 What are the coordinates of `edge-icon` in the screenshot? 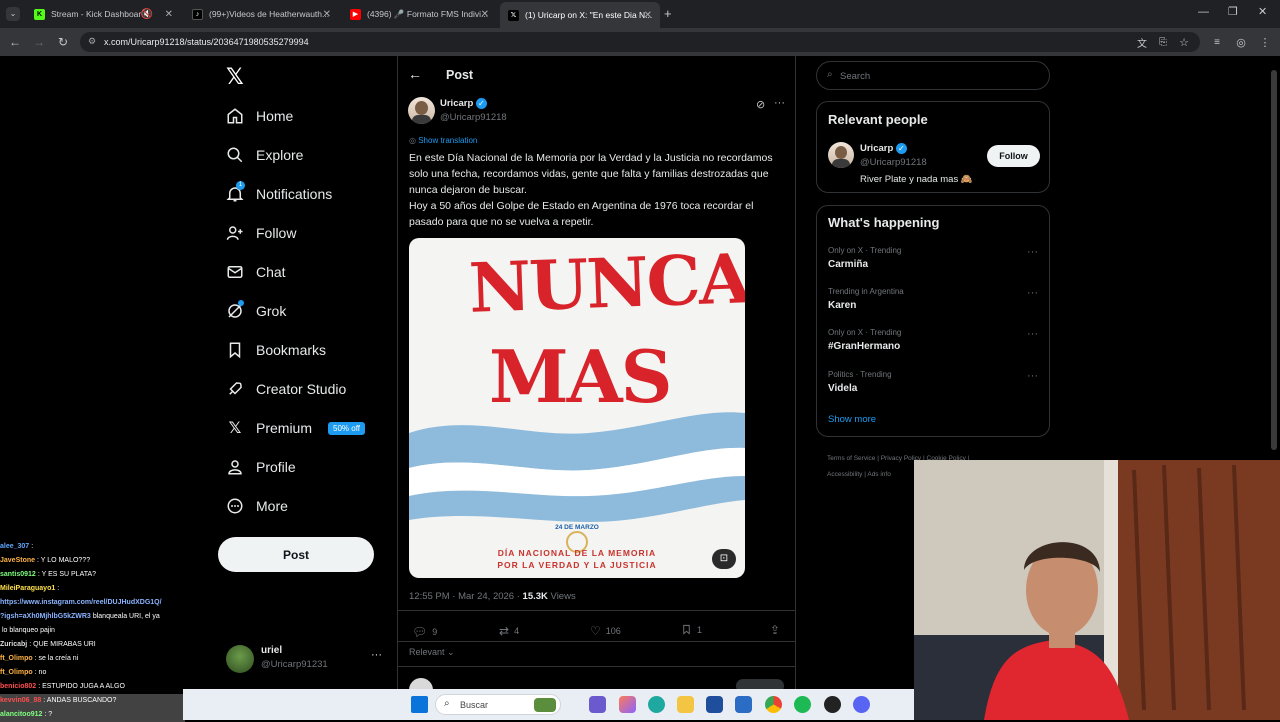 It's located at (656, 704).